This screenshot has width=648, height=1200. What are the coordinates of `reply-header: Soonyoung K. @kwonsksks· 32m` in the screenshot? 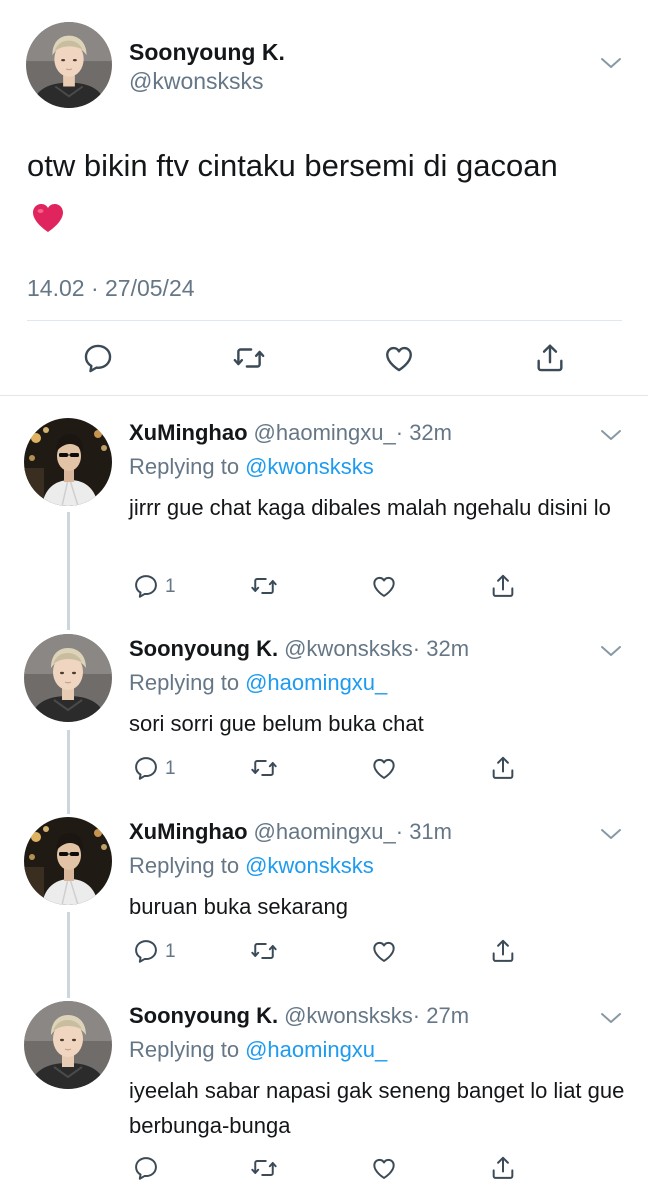 It's located at (299, 649).